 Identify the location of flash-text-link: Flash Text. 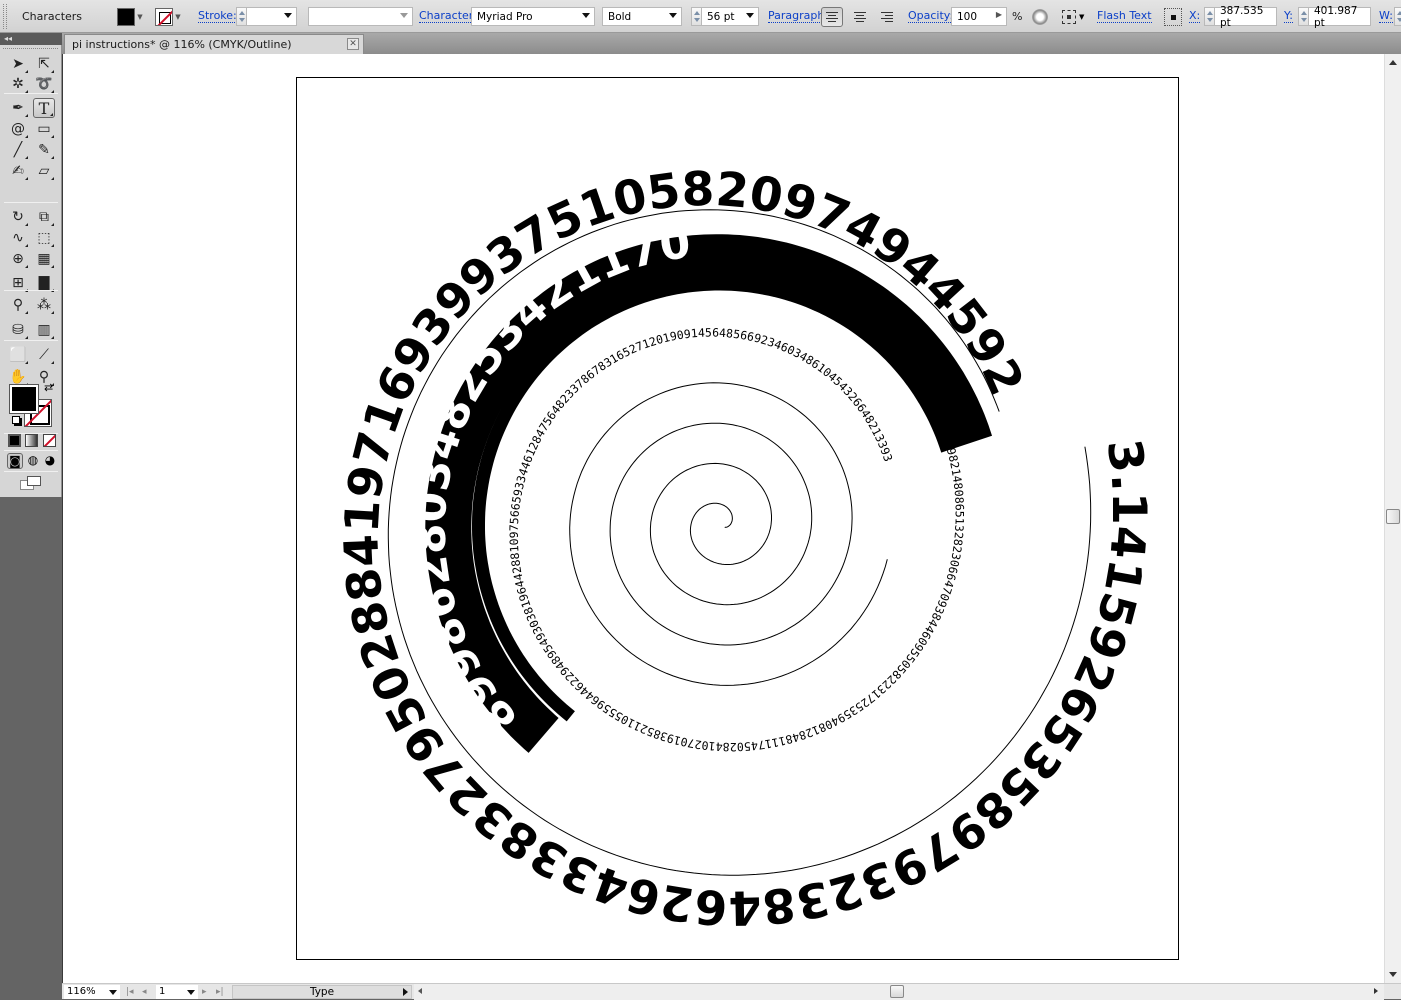
(1124, 16).